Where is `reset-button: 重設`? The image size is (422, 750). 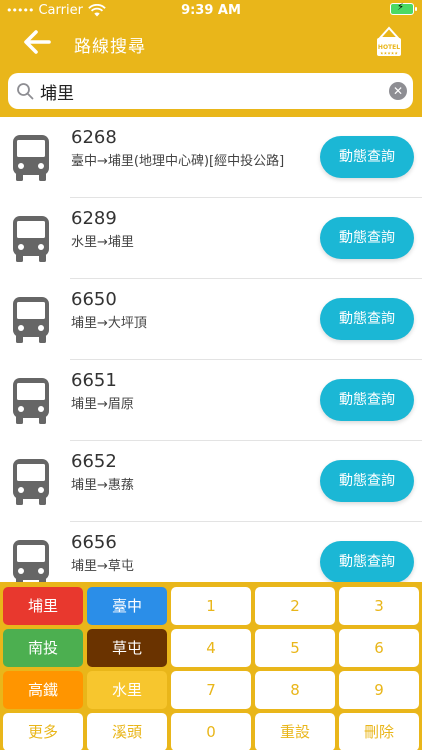
reset-button: 重設 is located at coordinates (295, 731).